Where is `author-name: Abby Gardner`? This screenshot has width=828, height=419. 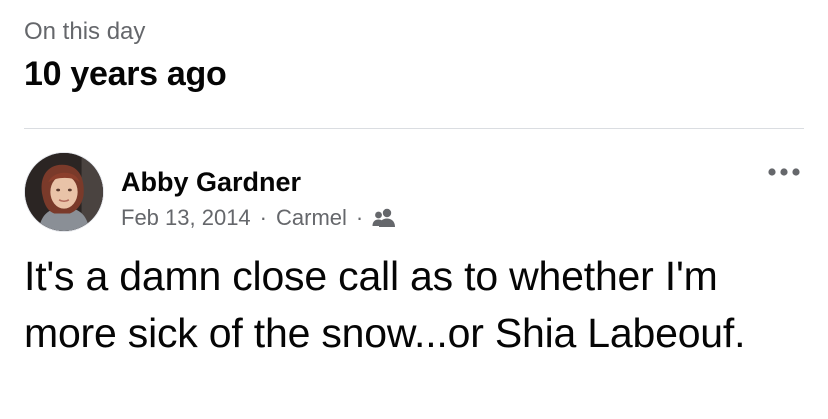
author-name: Abby Gardner is located at coordinates (211, 182).